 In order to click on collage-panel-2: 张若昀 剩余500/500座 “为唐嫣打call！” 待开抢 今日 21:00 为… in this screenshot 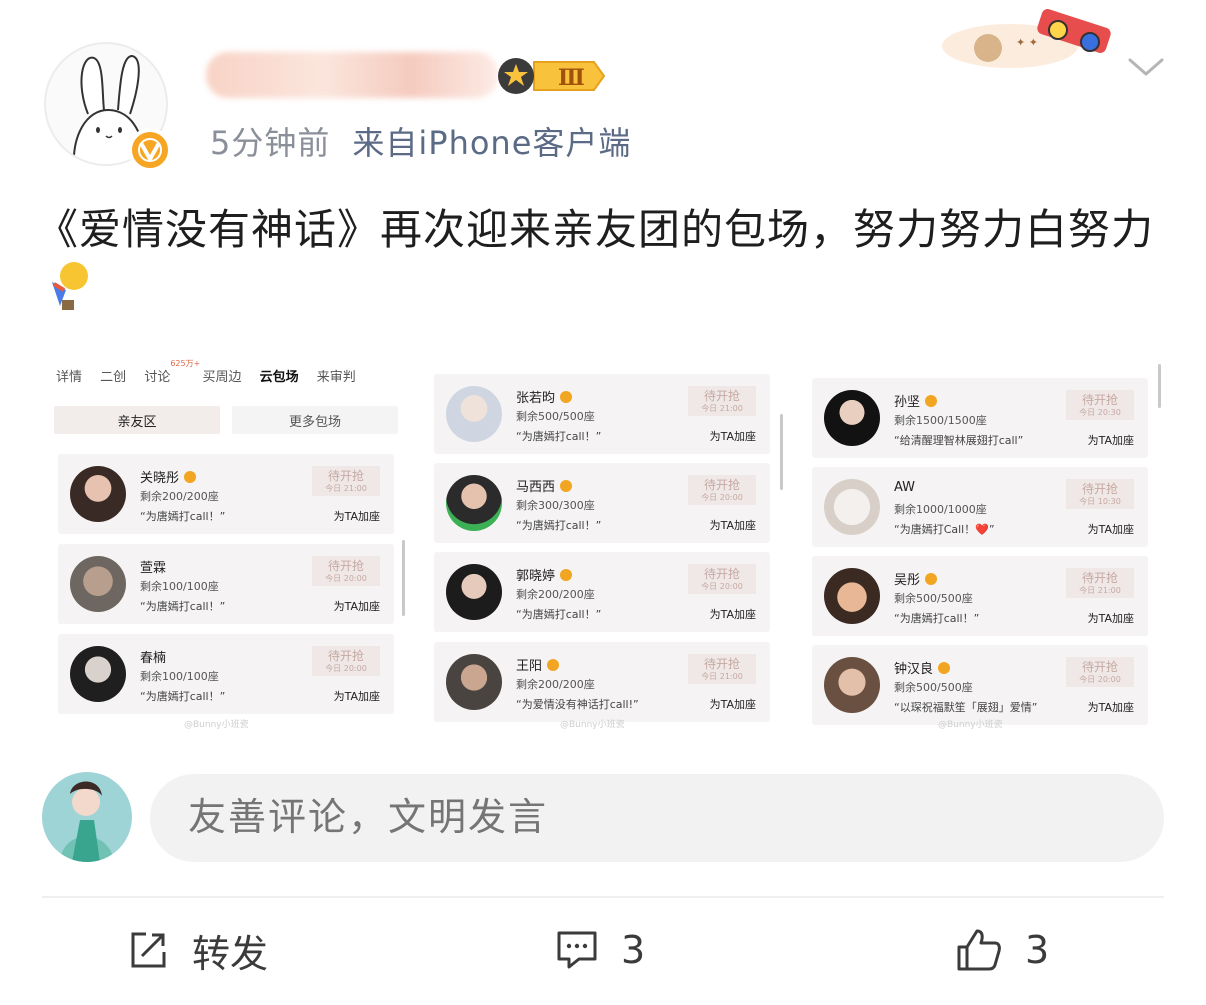, I will do `click(606, 542)`.